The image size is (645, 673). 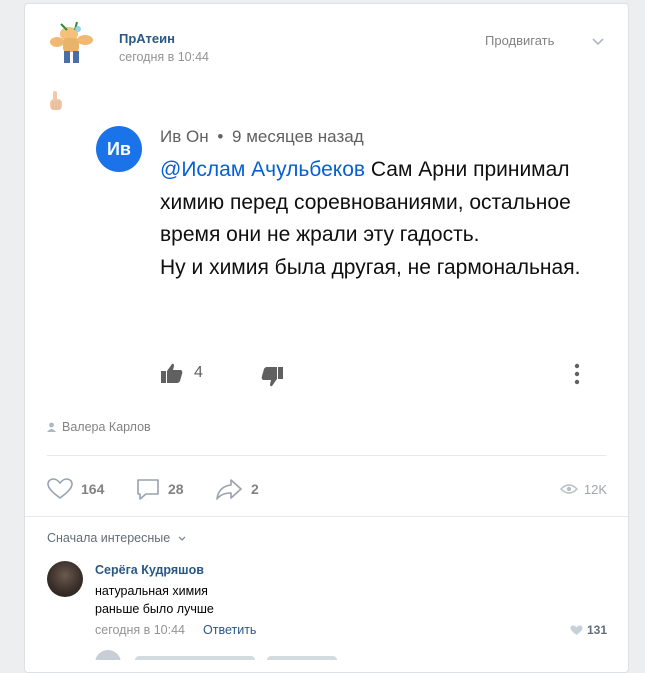 What do you see at coordinates (255, 489) in the screenshot?
I see `share-count: 2` at bounding box center [255, 489].